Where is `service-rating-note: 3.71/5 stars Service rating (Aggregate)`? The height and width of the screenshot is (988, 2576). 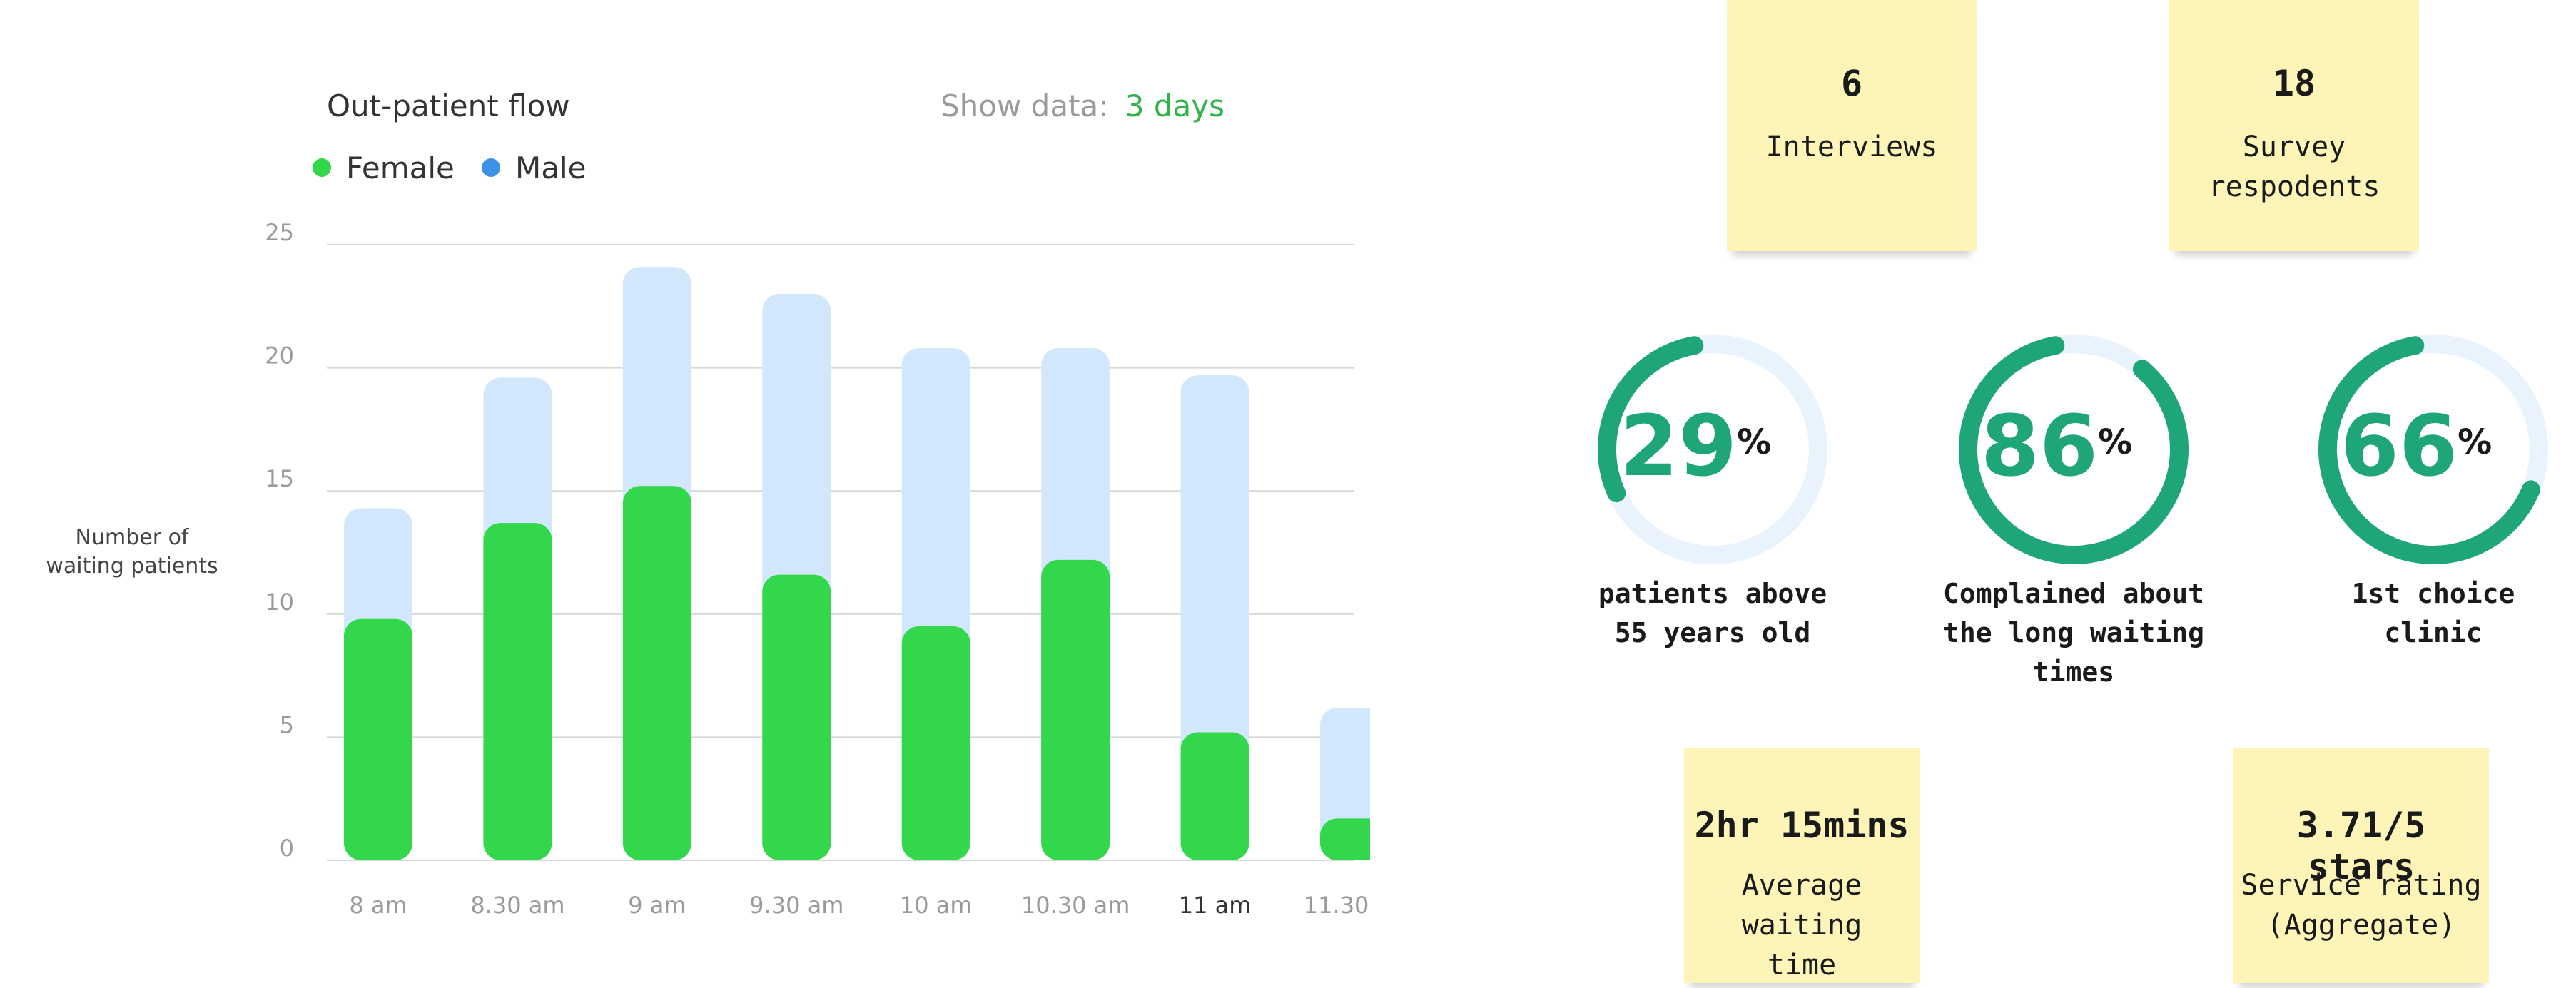 service-rating-note: 3.71/5 stars Service rating (Aggregate) is located at coordinates (2361, 866).